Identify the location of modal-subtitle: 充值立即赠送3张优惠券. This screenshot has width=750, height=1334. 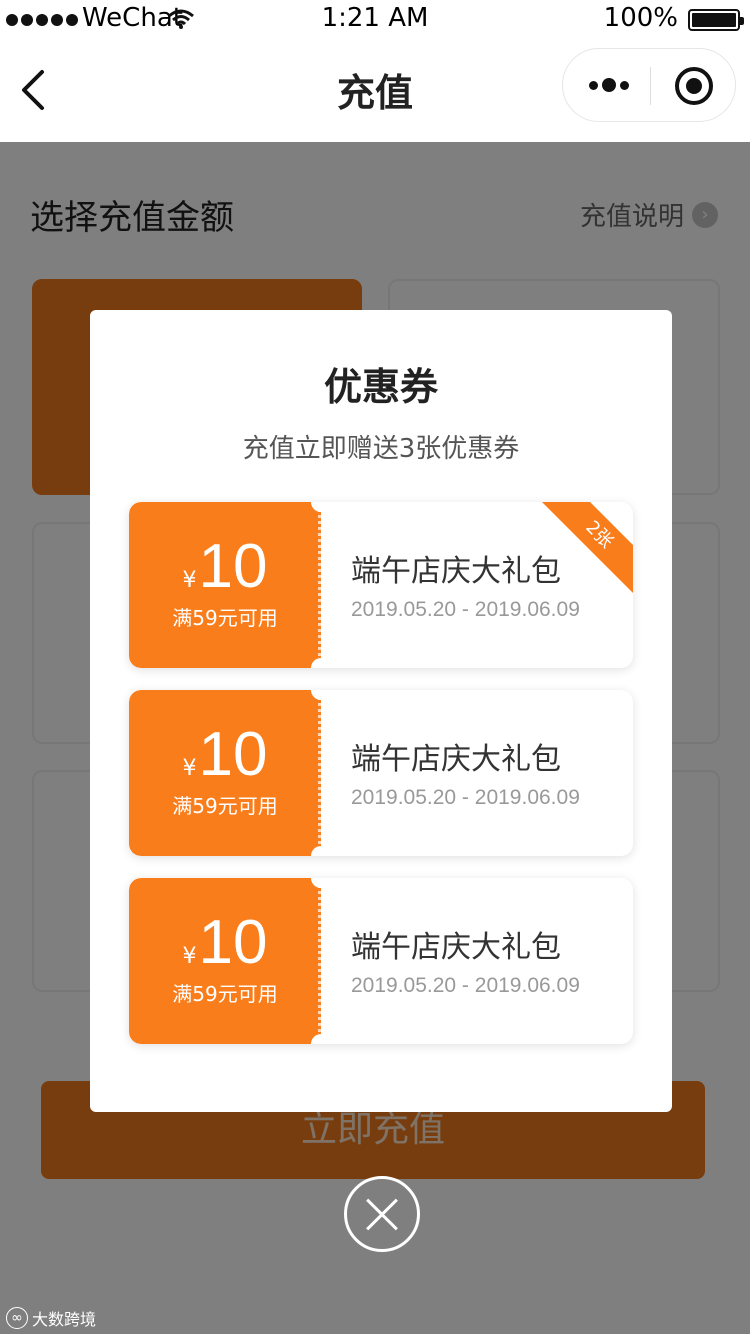
(381, 449).